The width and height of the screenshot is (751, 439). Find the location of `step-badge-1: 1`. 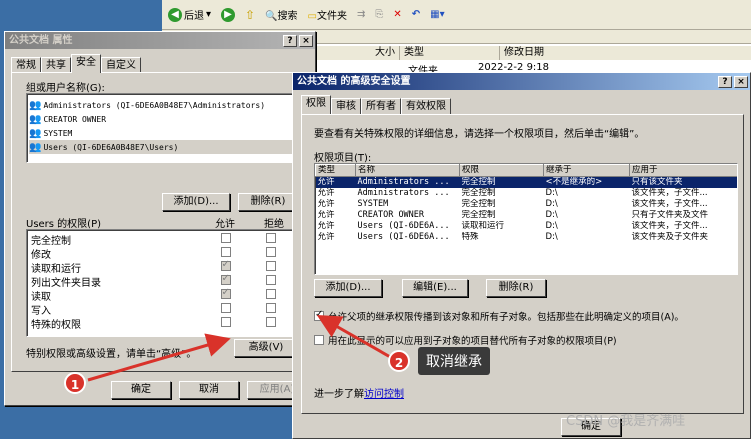

step-badge-1: 1 is located at coordinates (75, 383).